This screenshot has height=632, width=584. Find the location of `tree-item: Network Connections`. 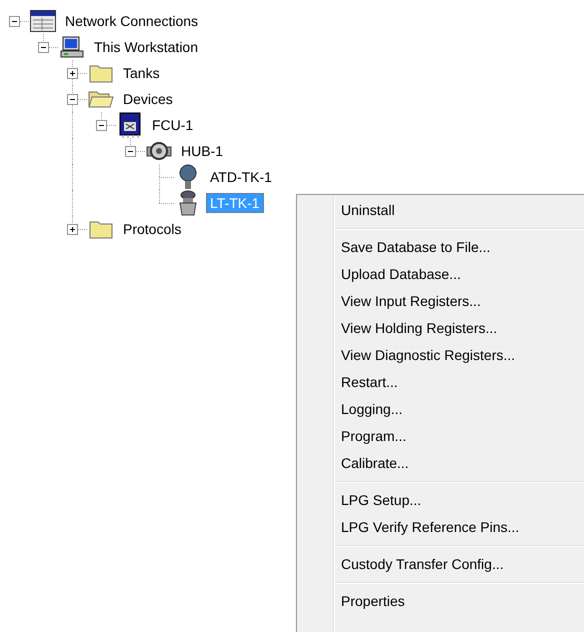

tree-item: Network Connections is located at coordinates (131, 21).